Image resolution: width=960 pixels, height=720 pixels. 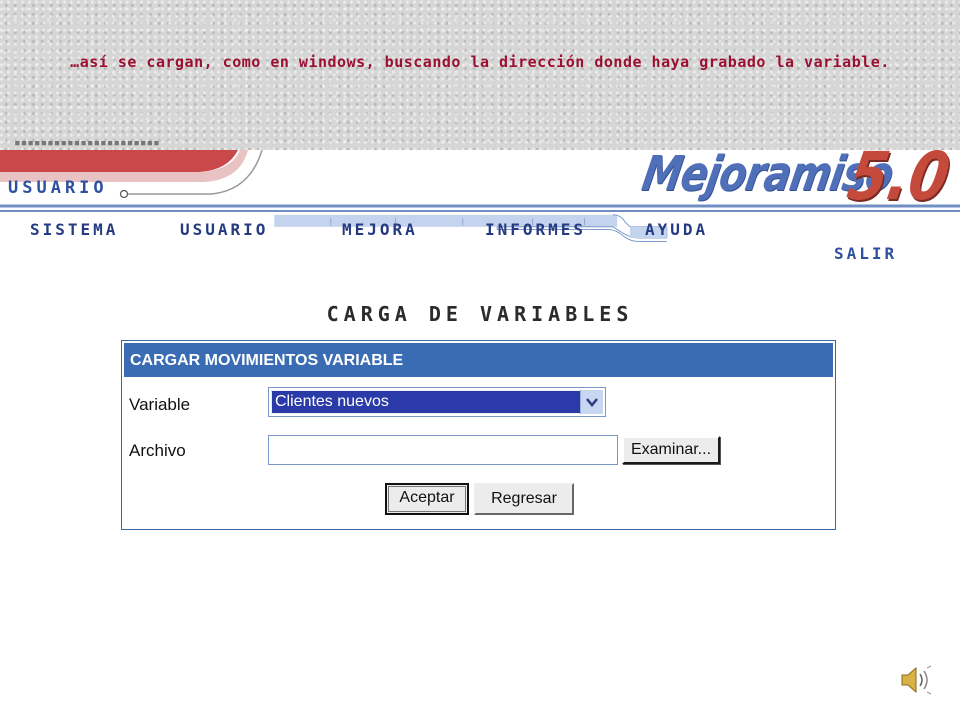 I want to click on menu-mejora: MEJORA, so click(x=380, y=229).